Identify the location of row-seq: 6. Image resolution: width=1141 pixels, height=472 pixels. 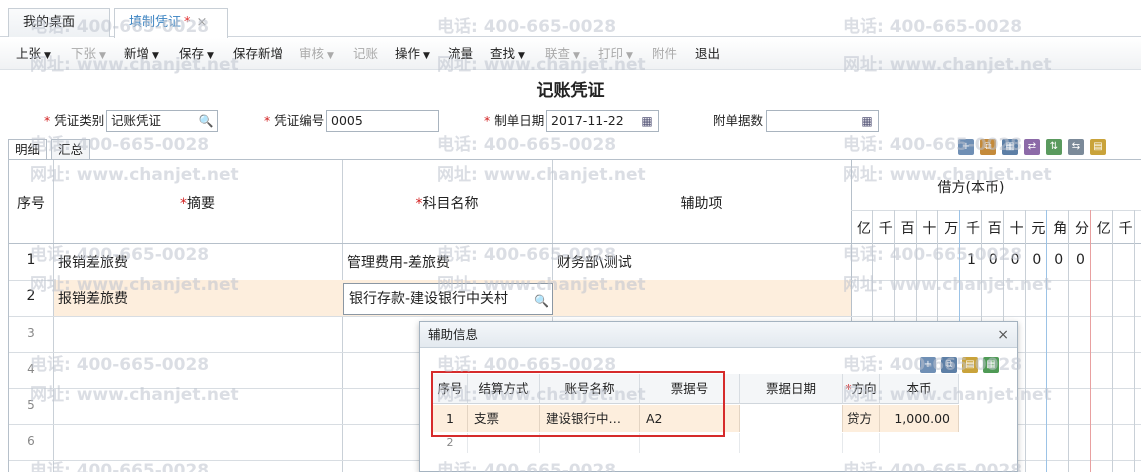
(31, 441).